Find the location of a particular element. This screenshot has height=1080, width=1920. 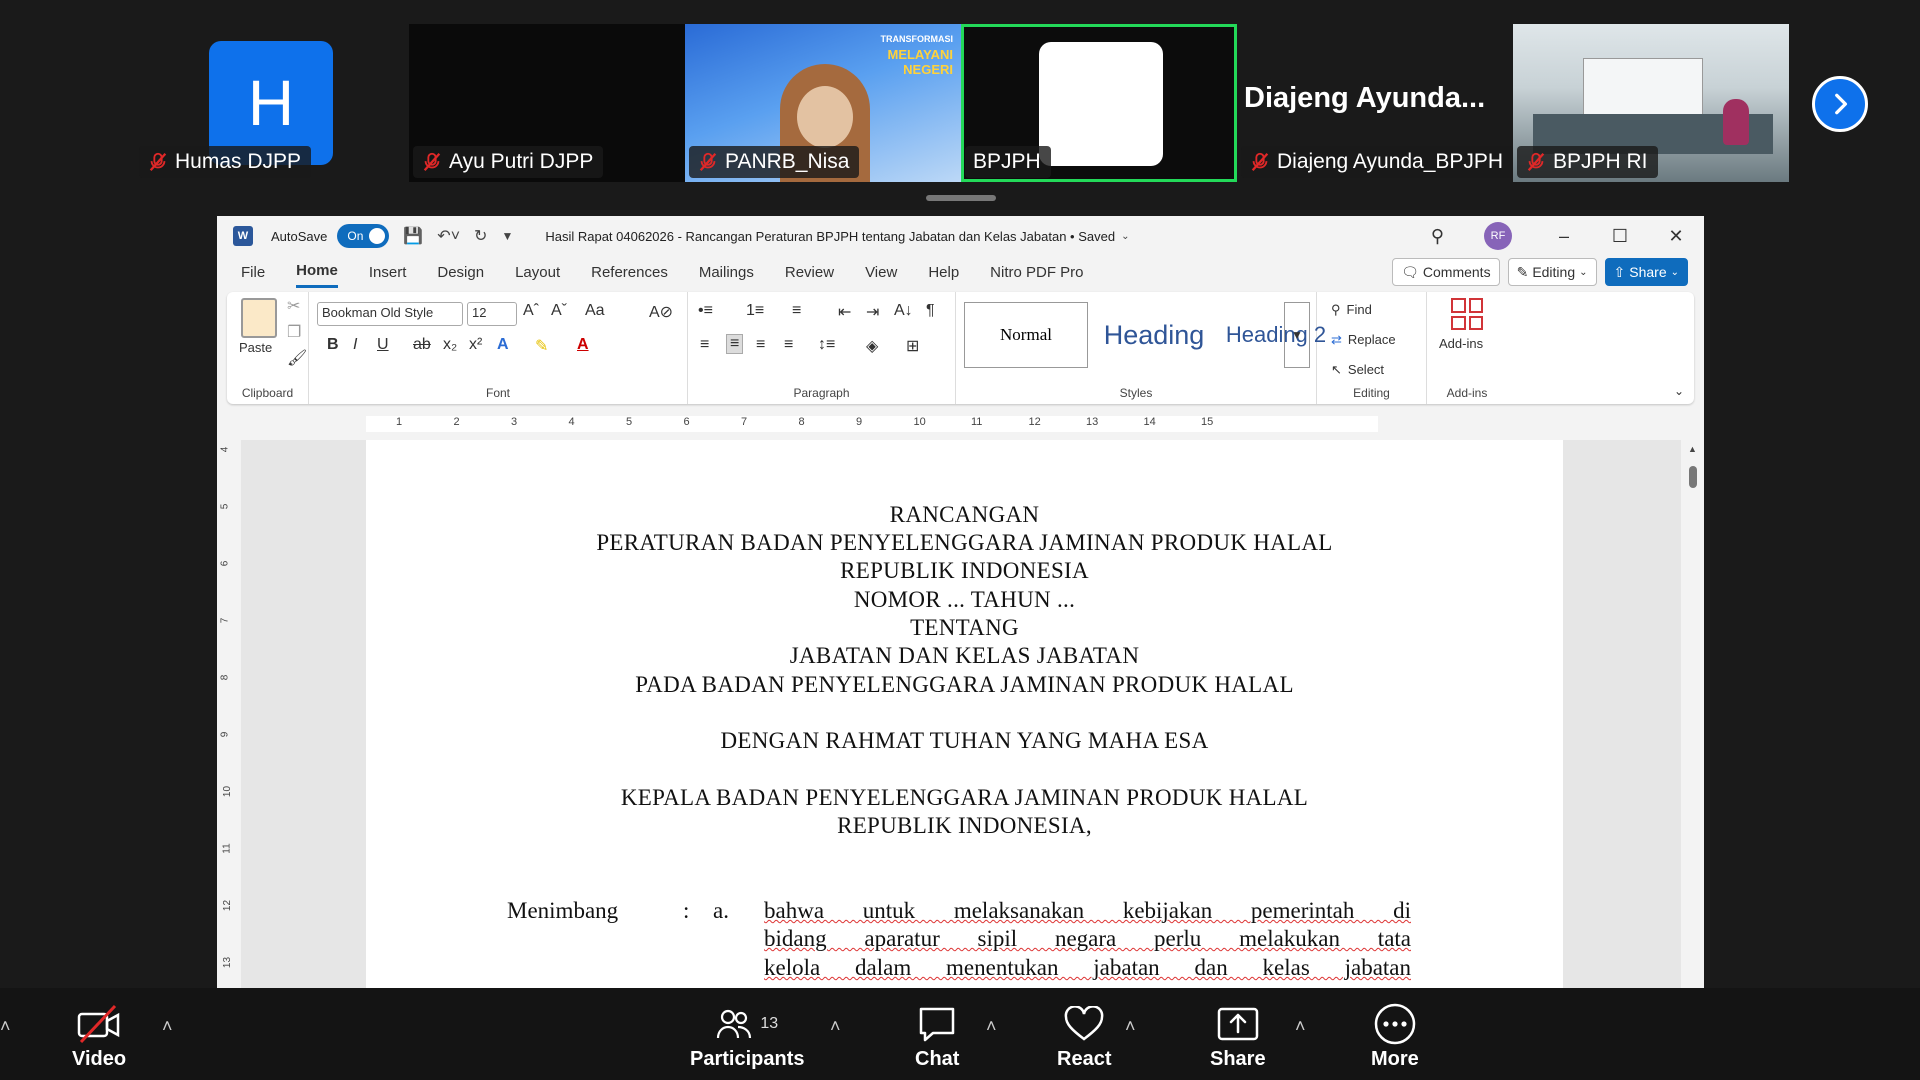

line-spacing-icon: ↕≡ is located at coordinates (826, 345).